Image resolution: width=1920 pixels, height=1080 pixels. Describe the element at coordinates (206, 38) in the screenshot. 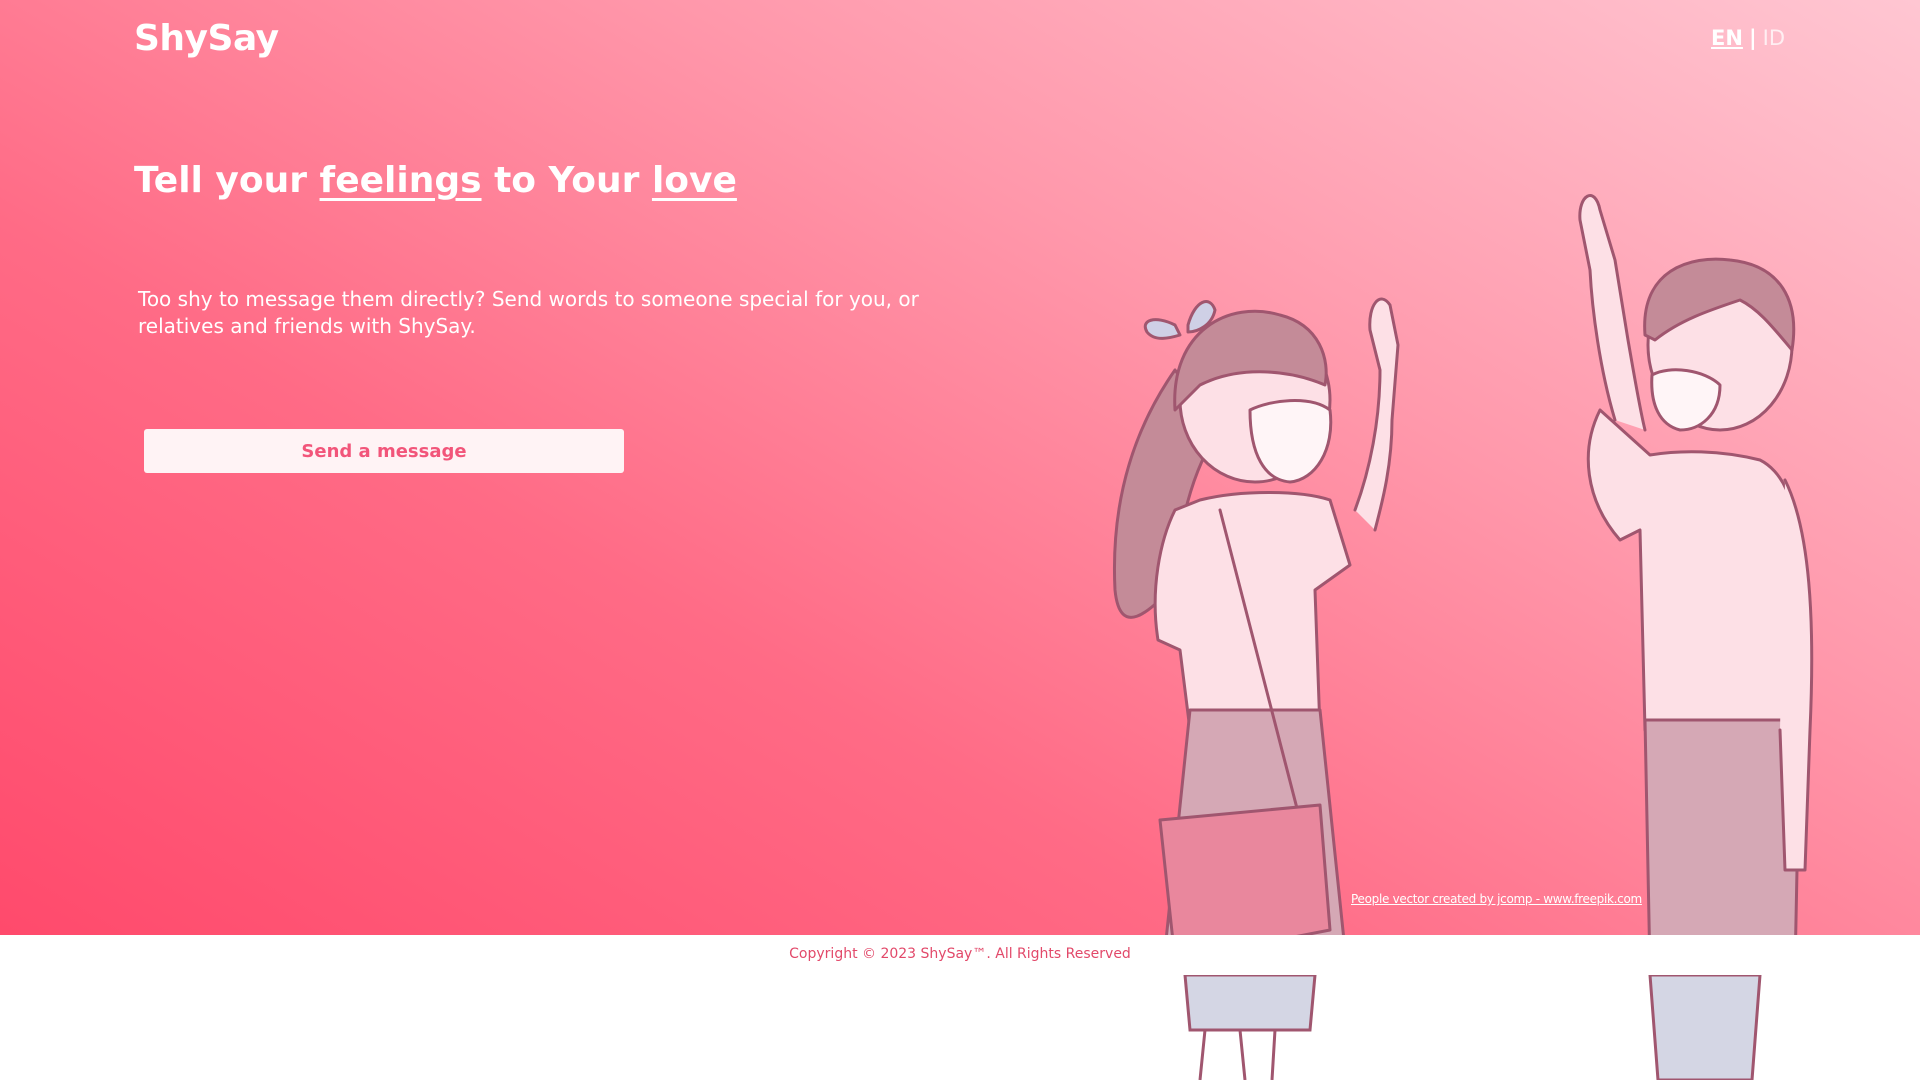

I see `logo: ShySay` at that location.